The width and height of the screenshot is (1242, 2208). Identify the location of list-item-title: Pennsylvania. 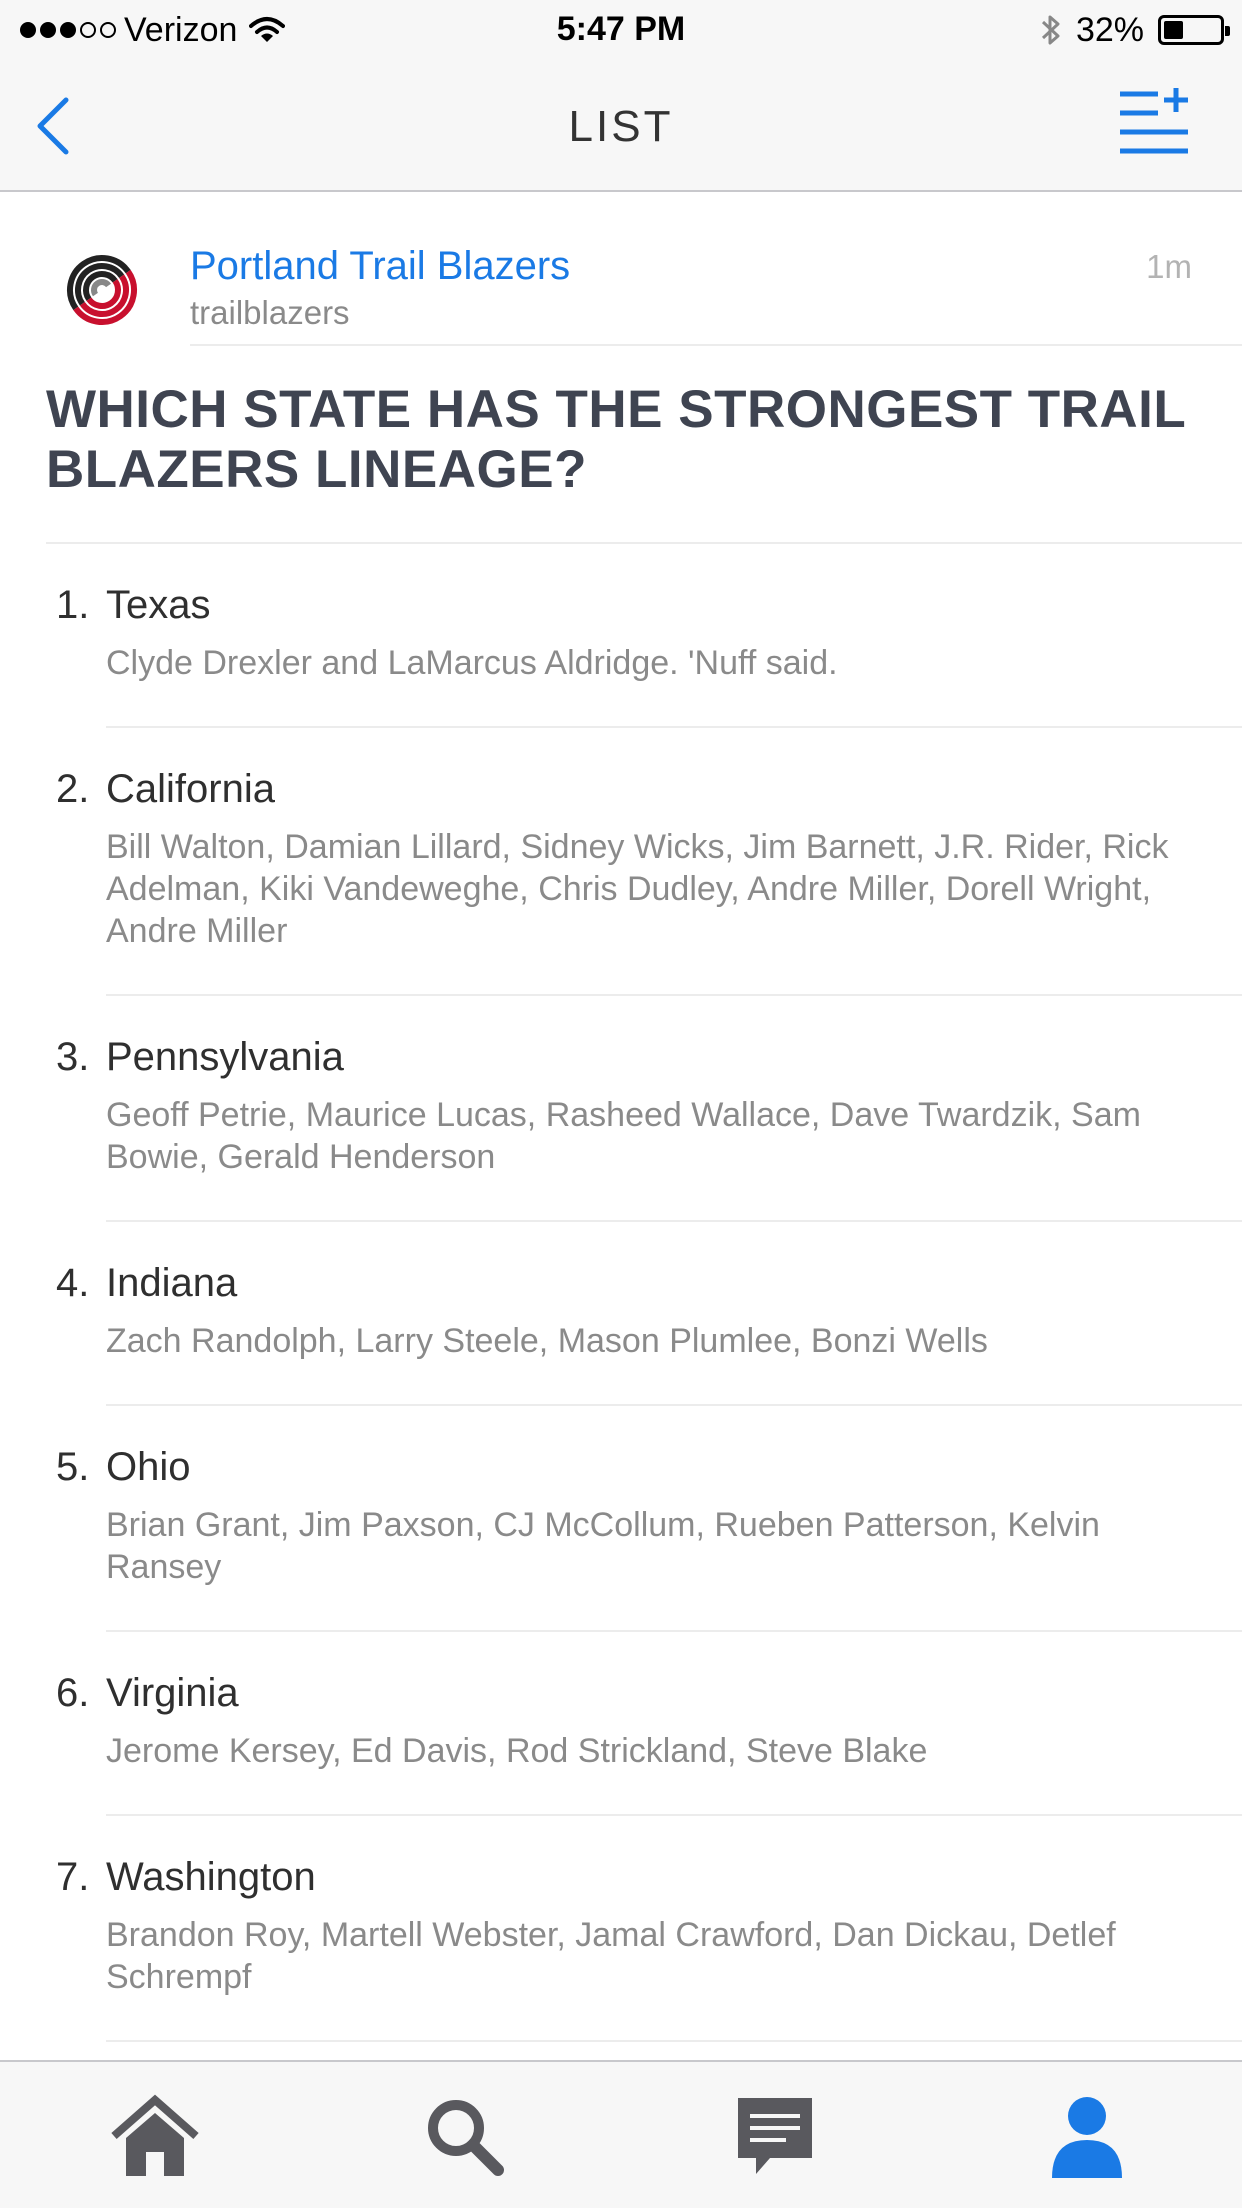
(225, 1057).